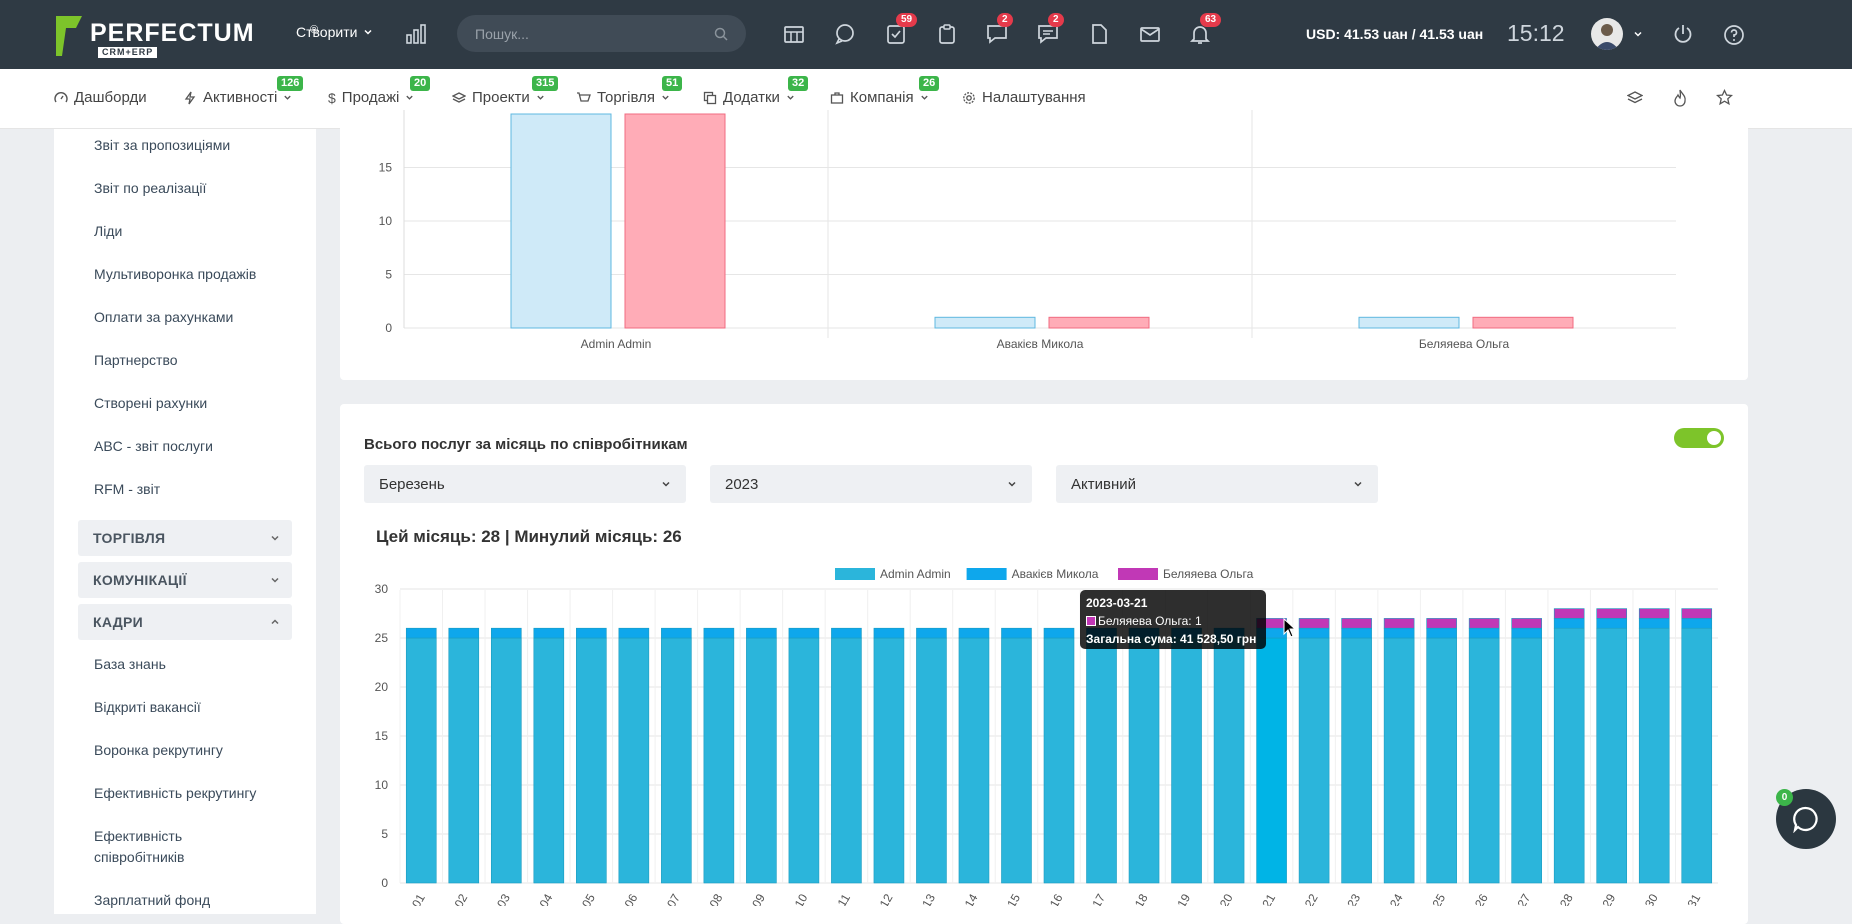 This screenshot has width=1852, height=924. Describe the element at coordinates (947, 34) in the screenshot. I see `clipboard-icon` at that location.